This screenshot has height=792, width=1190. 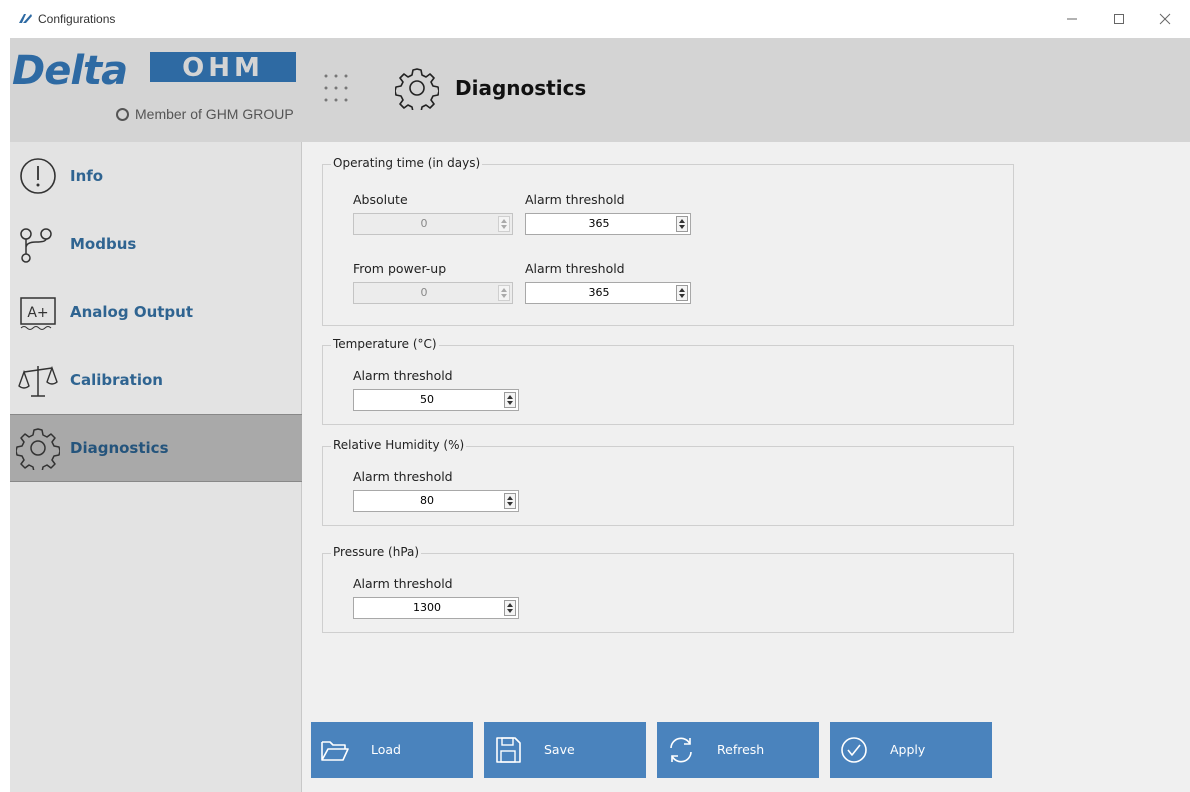 I want to click on temperature-threshold-label: Alarm threshold, so click(x=403, y=375).